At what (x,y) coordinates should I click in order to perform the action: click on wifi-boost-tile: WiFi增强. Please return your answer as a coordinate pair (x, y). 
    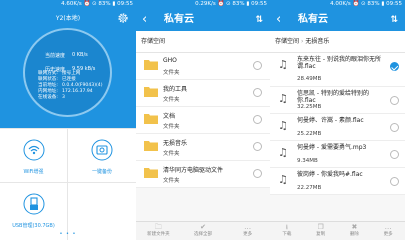
    Looking at the image, I should click on (34, 155).